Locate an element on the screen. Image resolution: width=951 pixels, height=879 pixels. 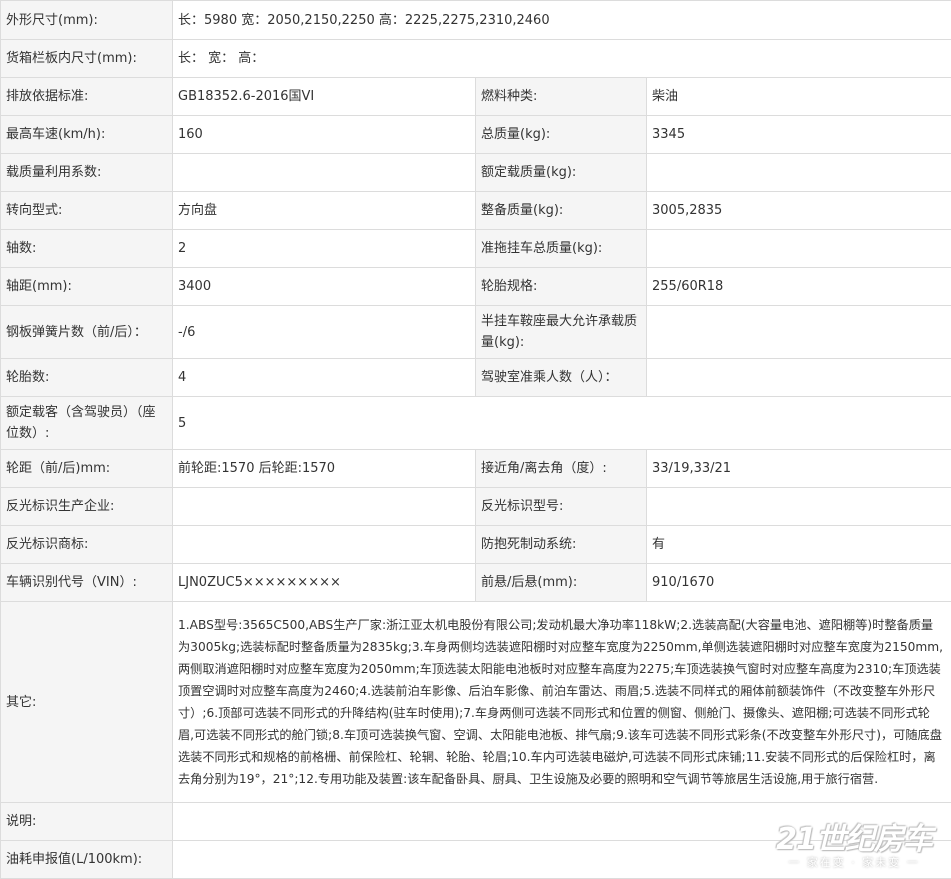
label-total-mass: 总质量(kg): is located at coordinates (561, 135).